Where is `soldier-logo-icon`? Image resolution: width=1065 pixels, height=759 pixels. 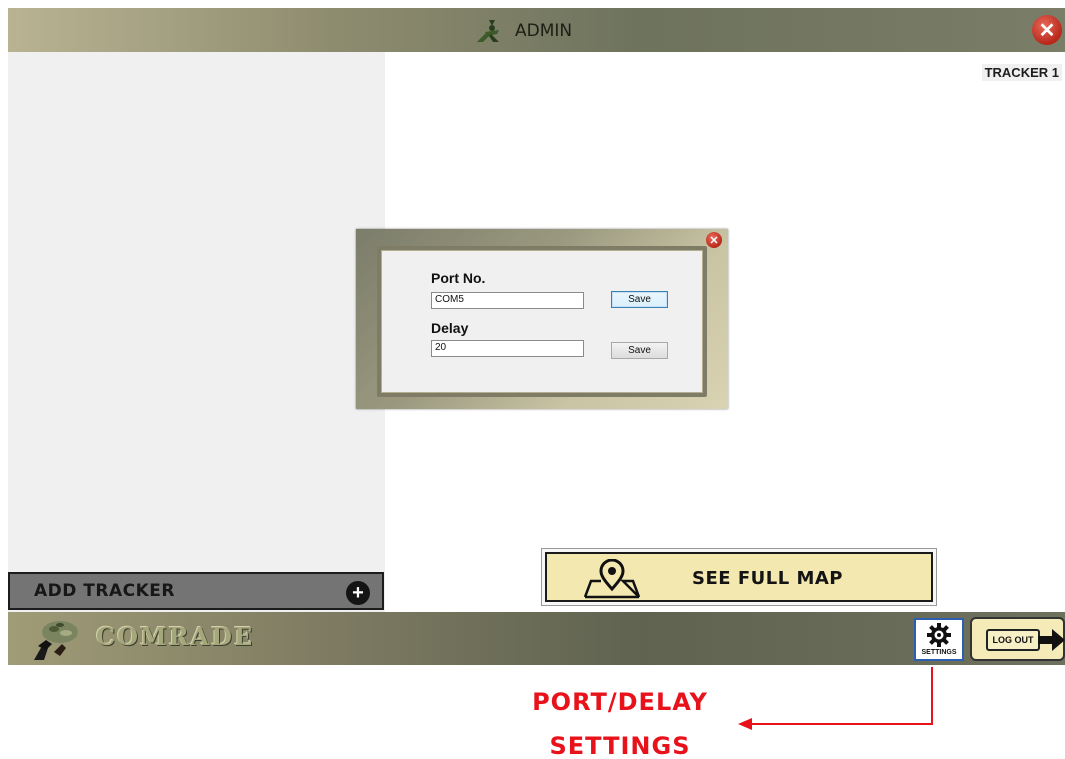
soldier-logo-icon is located at coordinates (56, 640).